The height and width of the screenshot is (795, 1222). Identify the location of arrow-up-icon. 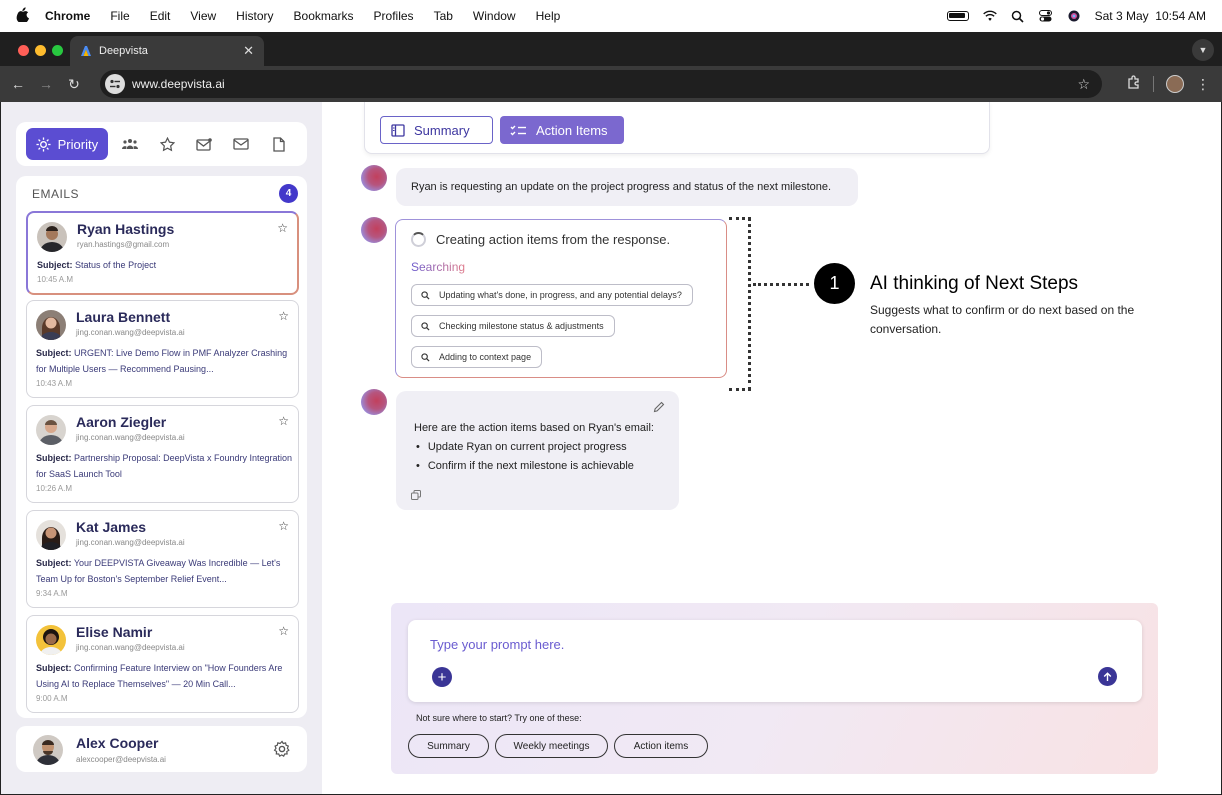
(1107, 676).